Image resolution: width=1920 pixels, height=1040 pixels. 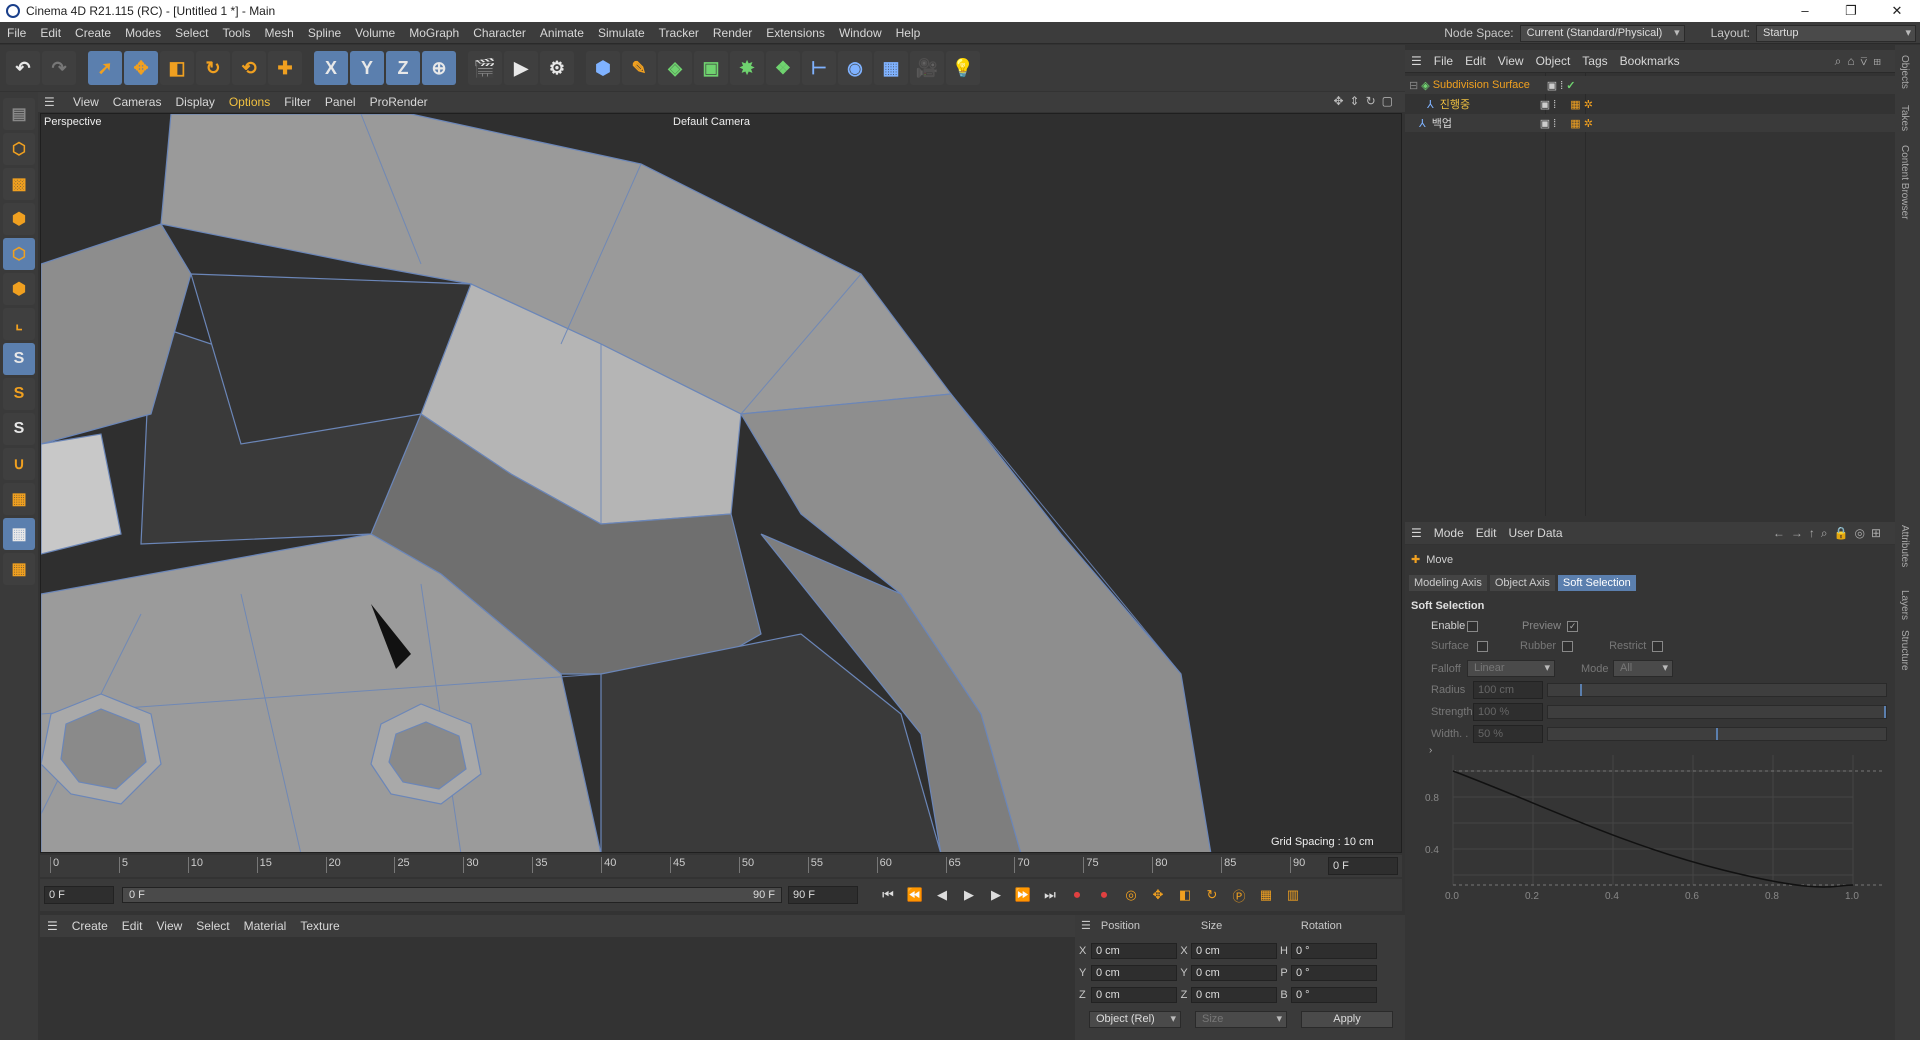 I want to click on material-menu-edit: Edit, so click(x=132, y=926).